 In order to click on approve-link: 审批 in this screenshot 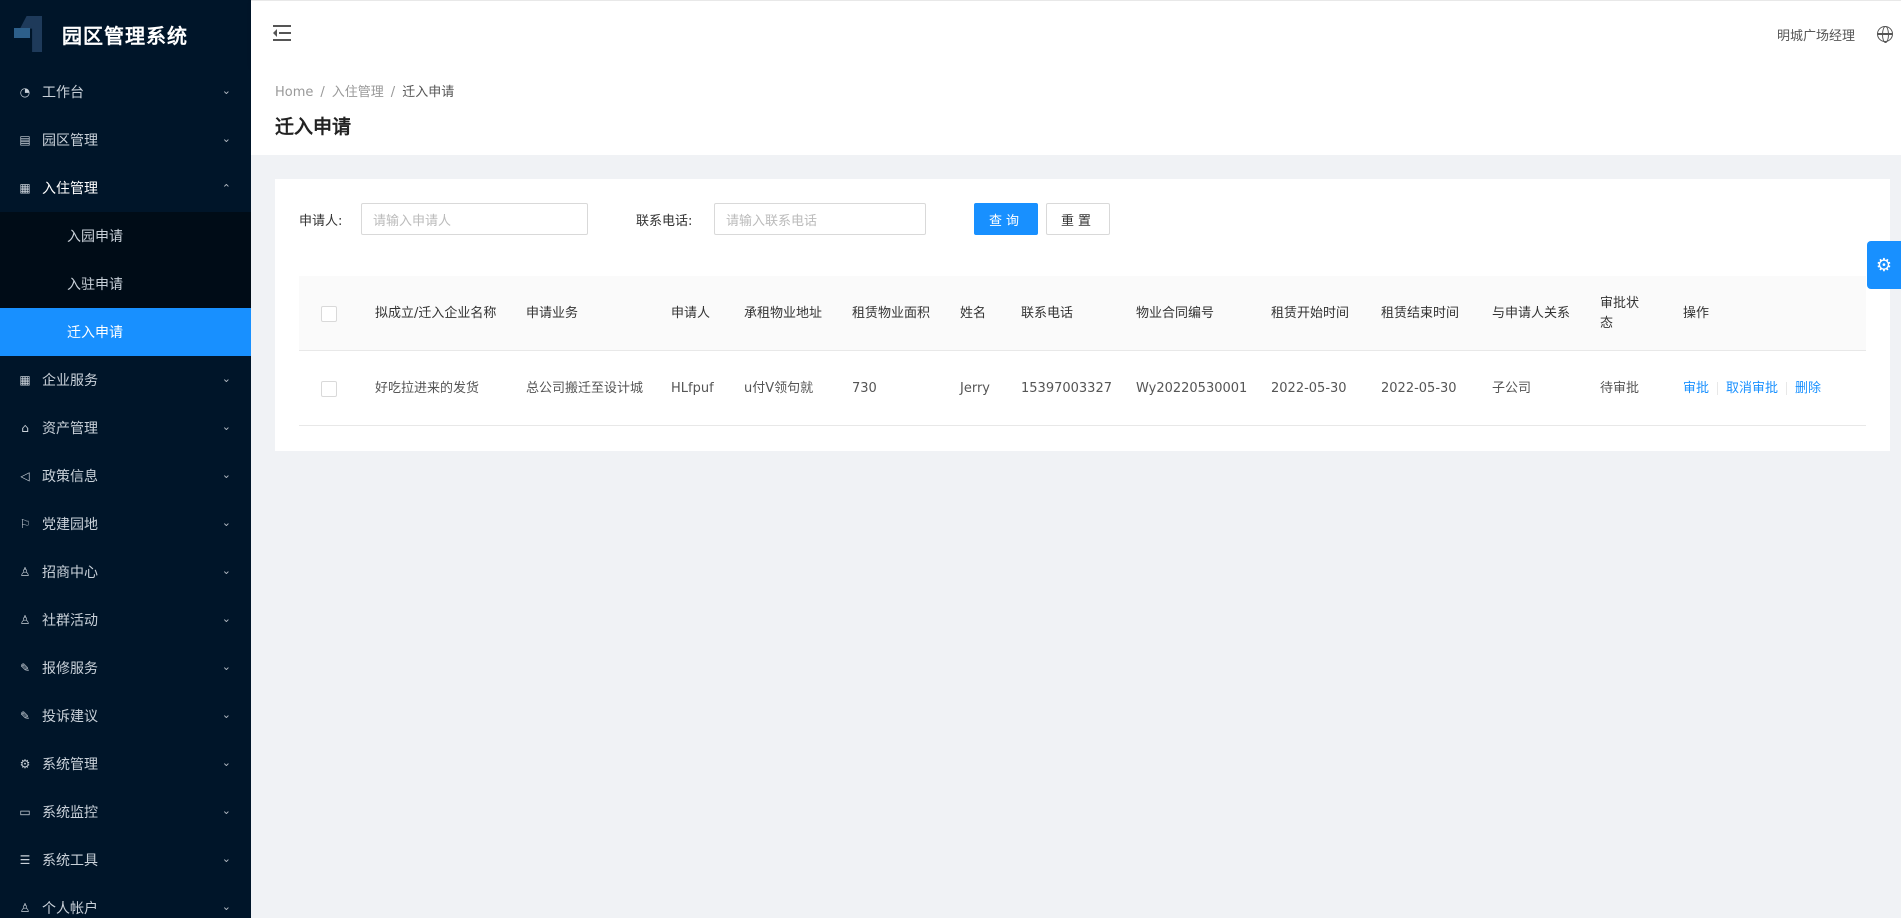, I will do `click(1696, 389)`.